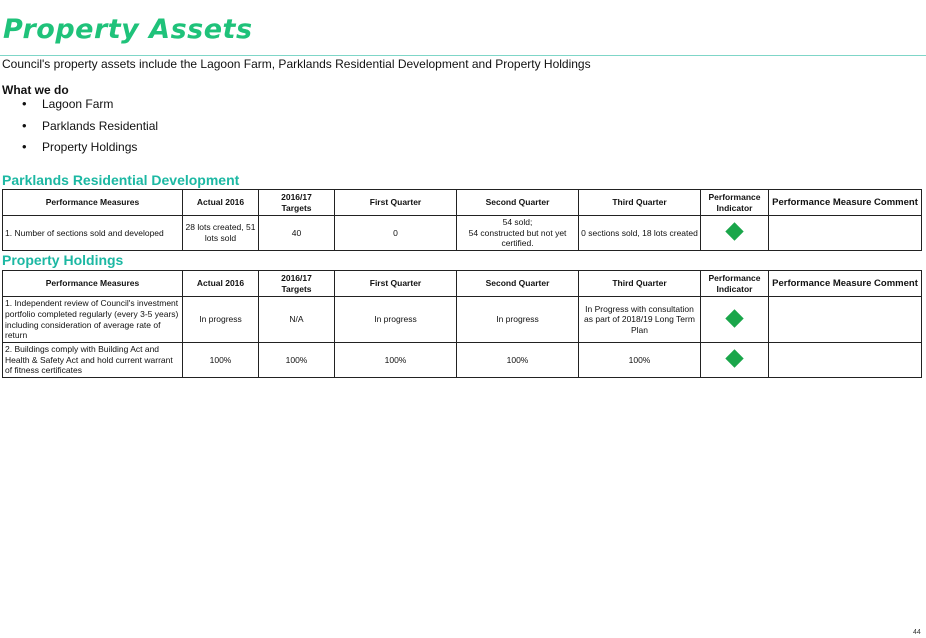 Image resolution: width=926 pixels, height=638 pixels. What do you see at coordinates (220, 360) in the screenshot?
I see `cell-actual: 100%` at bounding box center [220, 360].